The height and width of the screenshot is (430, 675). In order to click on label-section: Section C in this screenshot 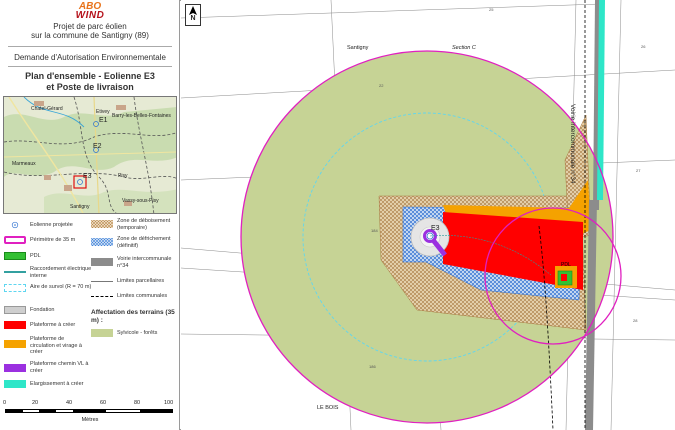, I will do `click(464, 48)`.